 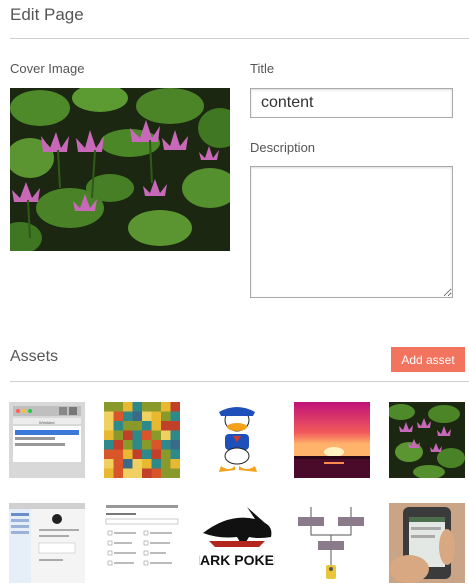 I want to click on asset-thumbnail-color-squares, so click(x=142, y=440).